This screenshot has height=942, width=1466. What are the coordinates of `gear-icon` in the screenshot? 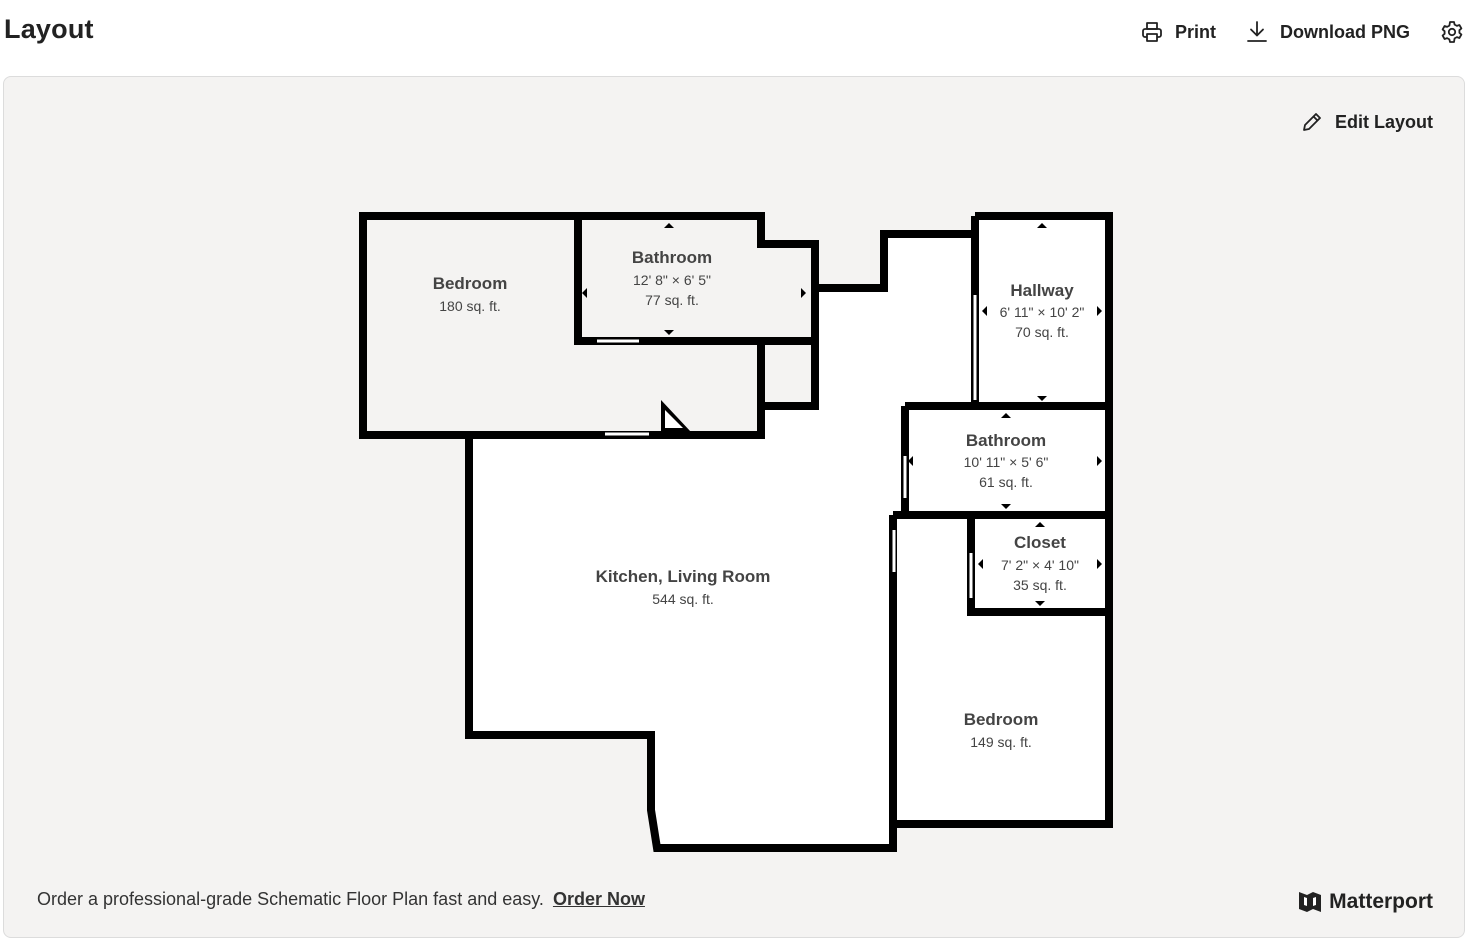 It's located at (1452, 32).